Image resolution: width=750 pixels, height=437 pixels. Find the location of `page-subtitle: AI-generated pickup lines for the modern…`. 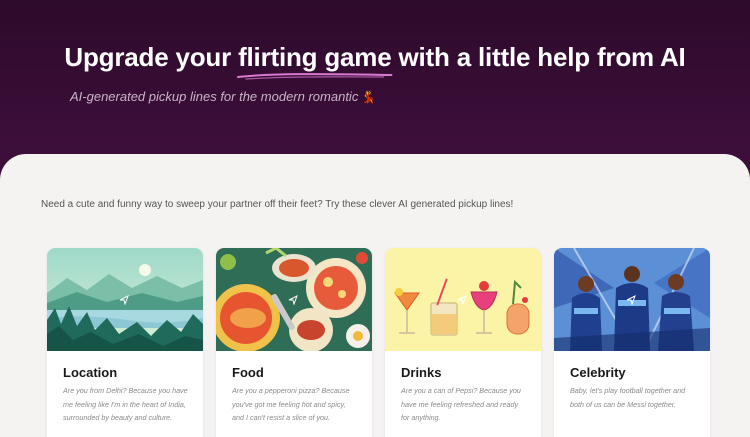

page-subtitle: AI-generated pickup lines for the modern… is located at coordinates (223, 96).